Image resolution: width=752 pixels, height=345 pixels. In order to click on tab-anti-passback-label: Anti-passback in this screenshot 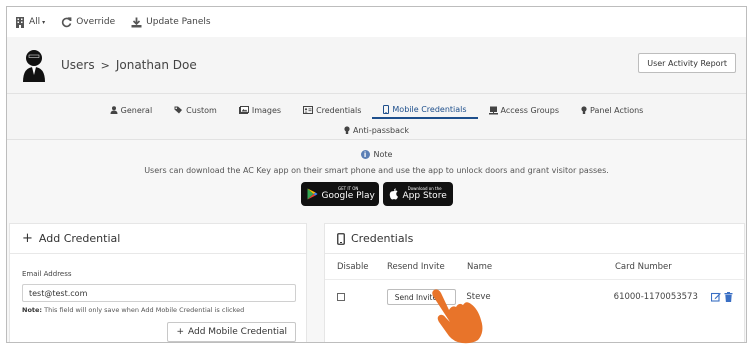, I will do `click(381, 130)`.